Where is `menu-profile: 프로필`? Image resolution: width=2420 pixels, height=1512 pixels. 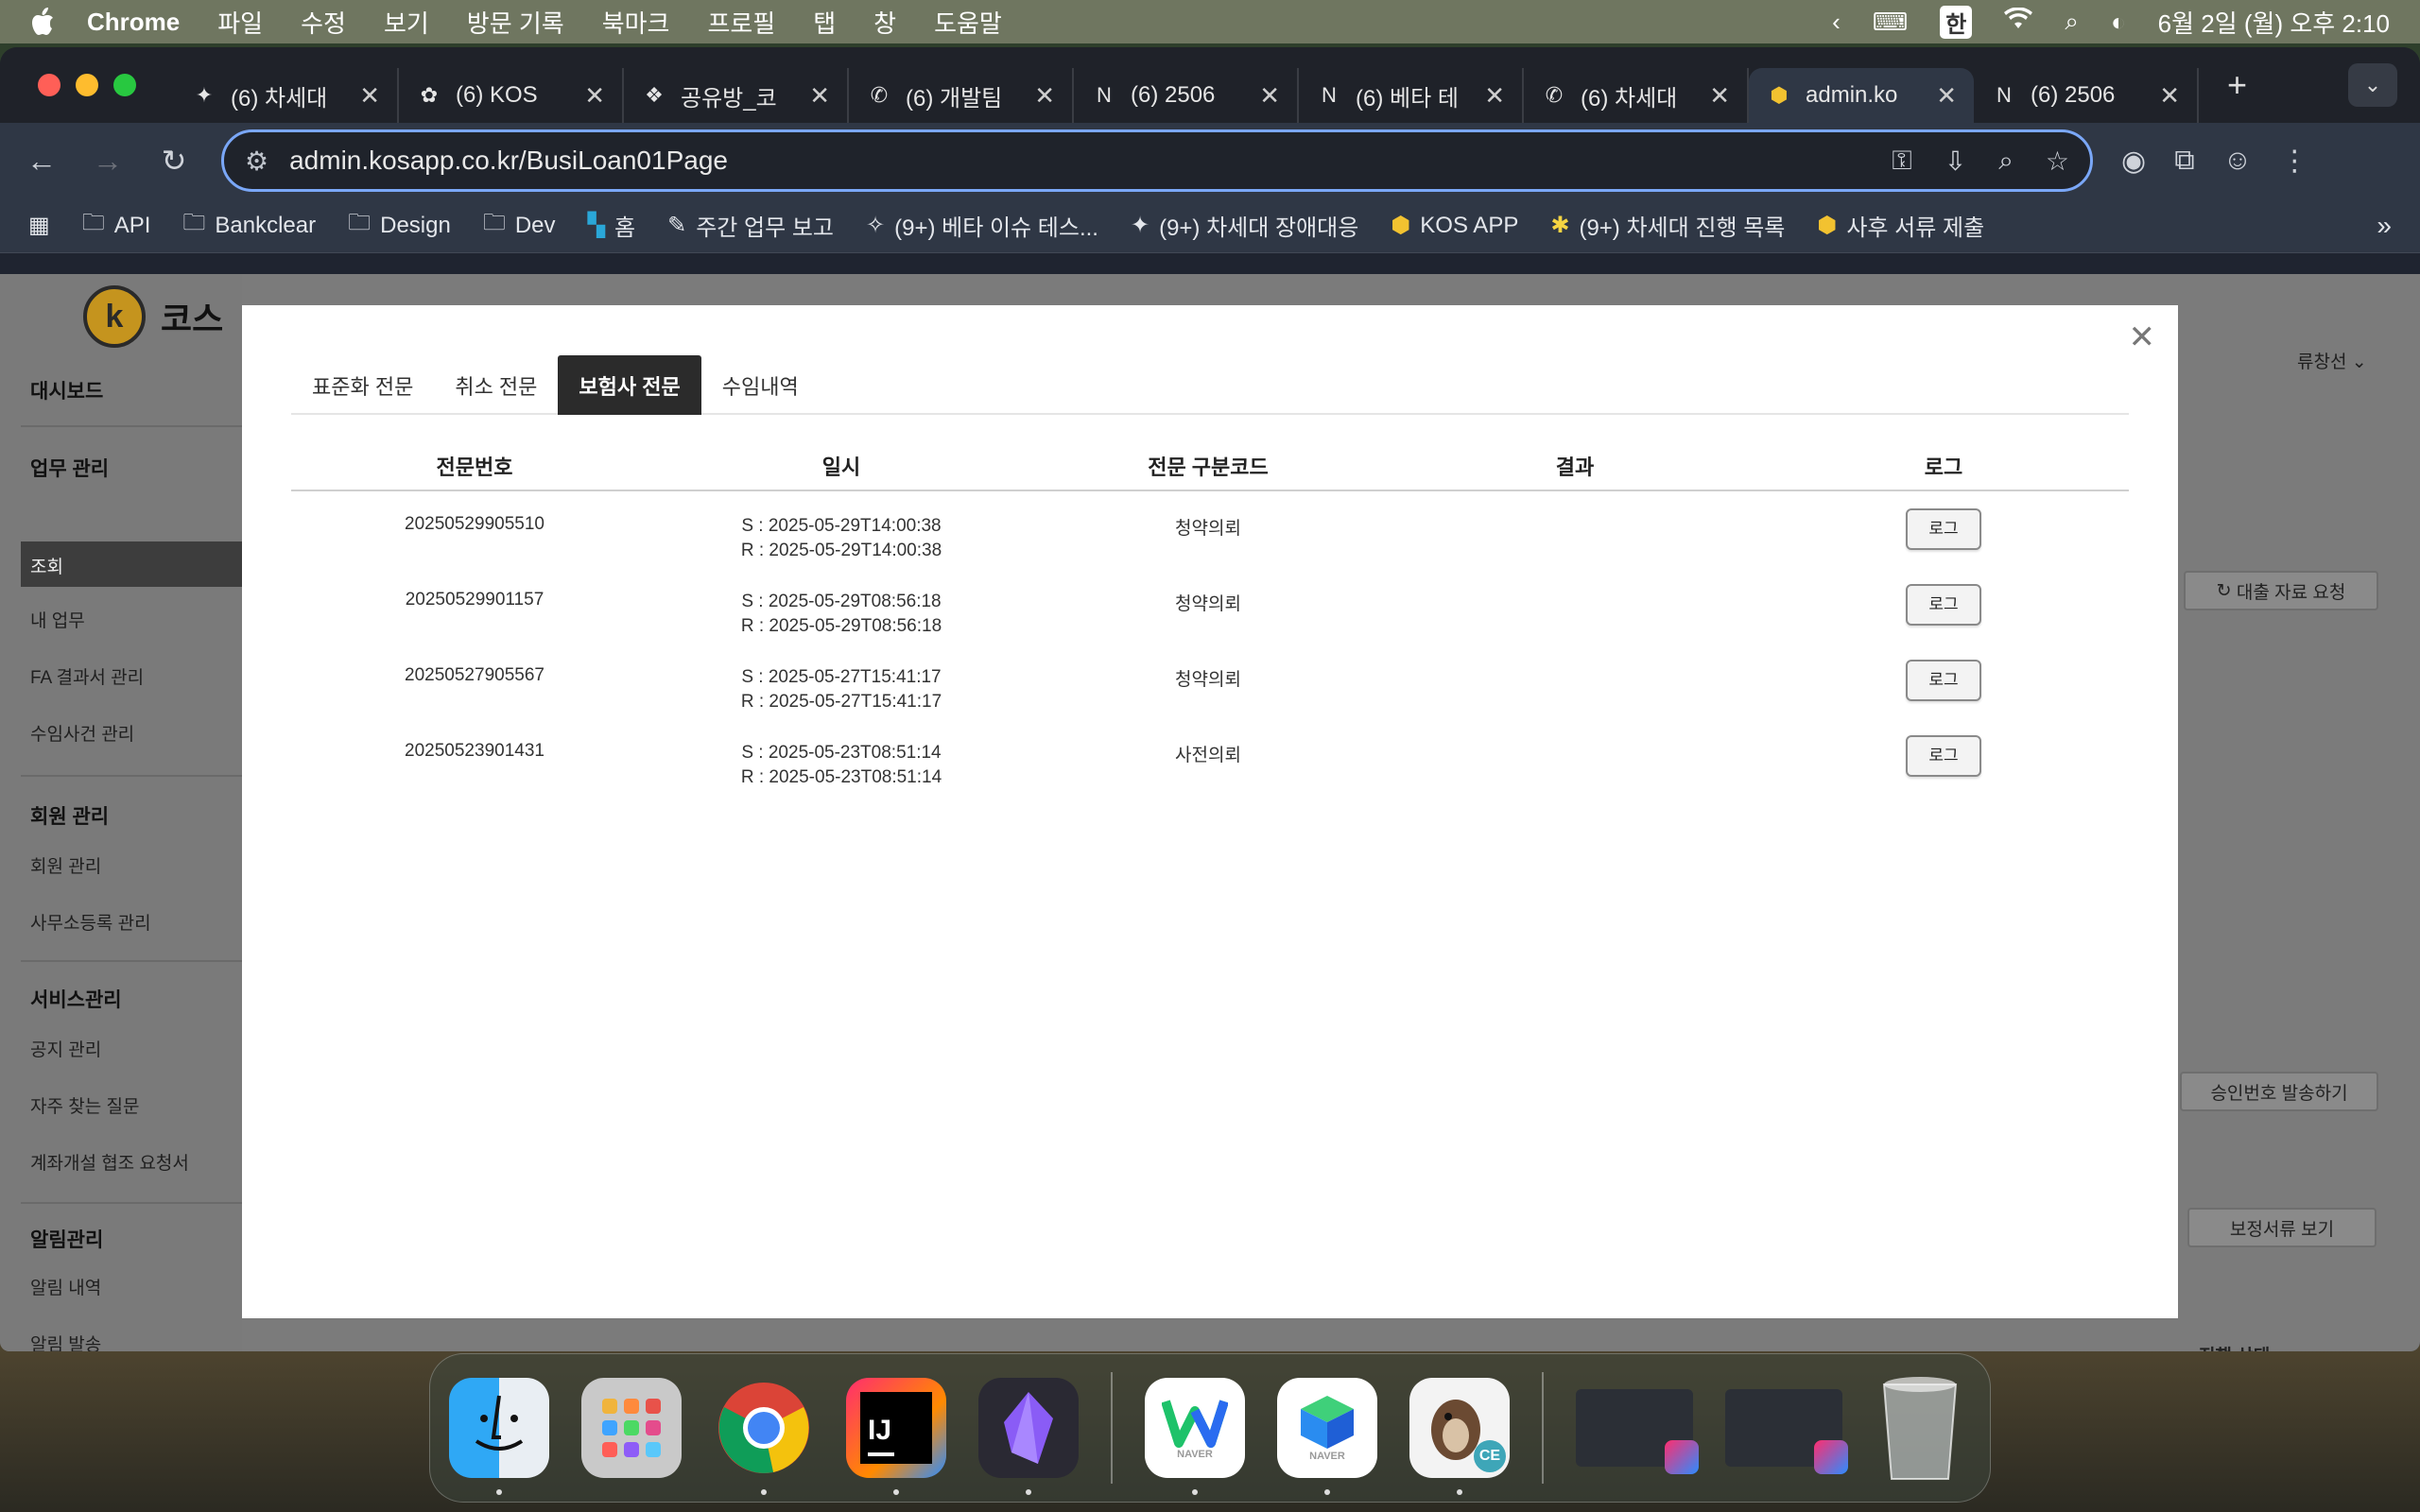 menu-profile: 프로필 is located at coordinates (741, 22).